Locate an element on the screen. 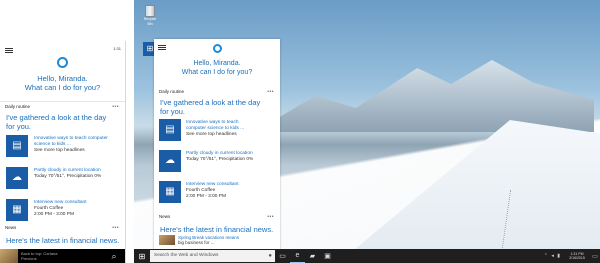 The width and height of the screenshot is (600, 263). phone-status-time: 1:31 is located at coordinates (117, 48).